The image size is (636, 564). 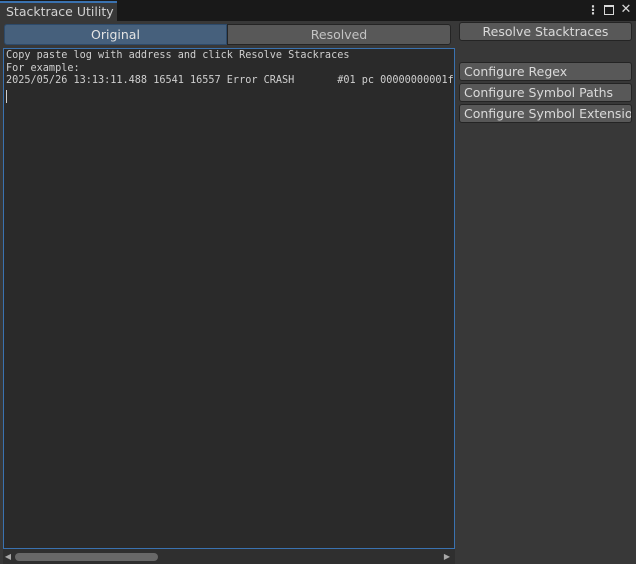 What do you see at coordinates (609, 10) in the screenshot?
I see `maximize-icon` at bounding box center [609, 10].